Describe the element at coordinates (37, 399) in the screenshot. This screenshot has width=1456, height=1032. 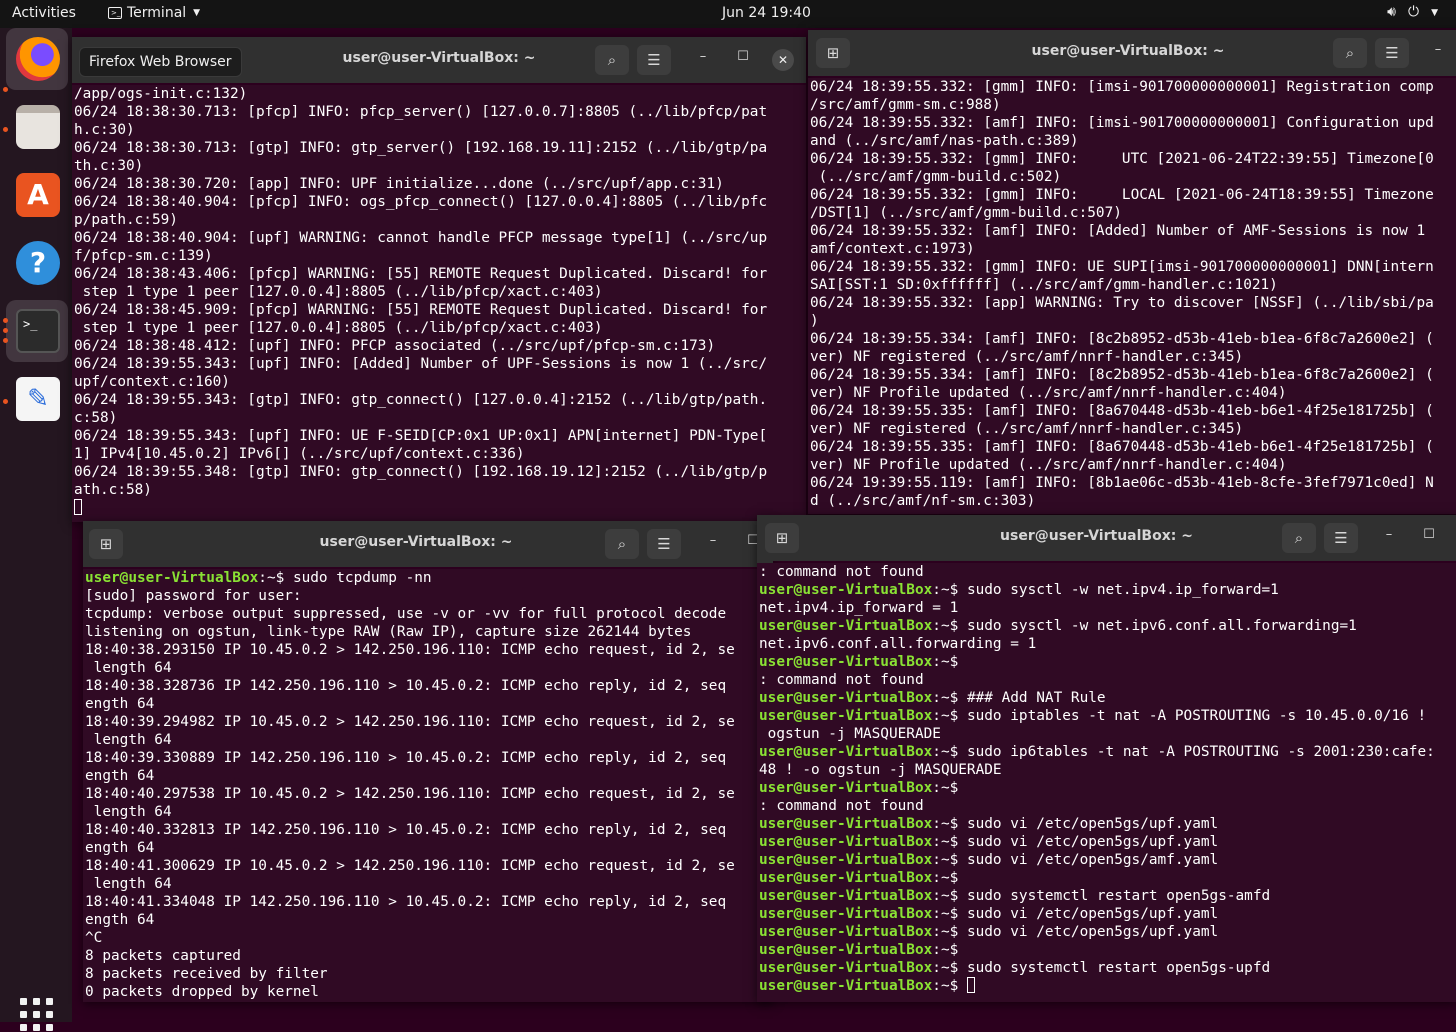
I see `dock-text-editor: ✎` at that location.